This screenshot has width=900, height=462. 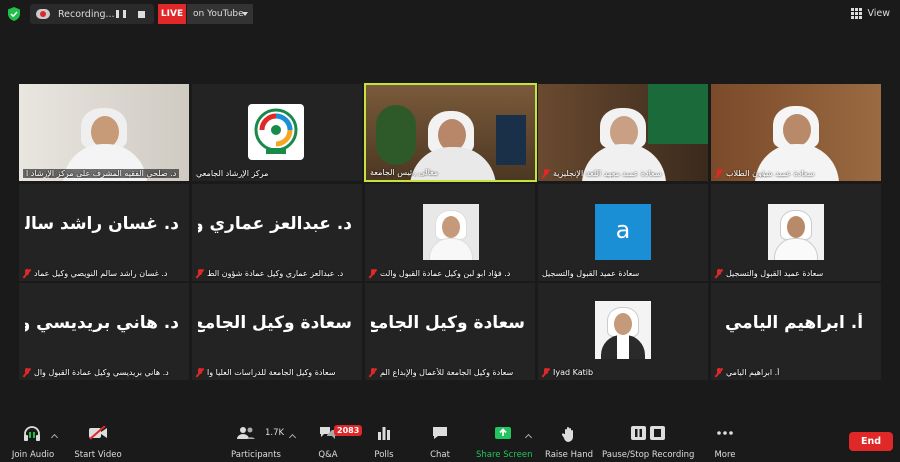 What do you see at coordinates (450, 132) in the screenshot?
I see `video-tile-active-speaker: معالي رئيس الجامعة` at bounding box center [450, 132].